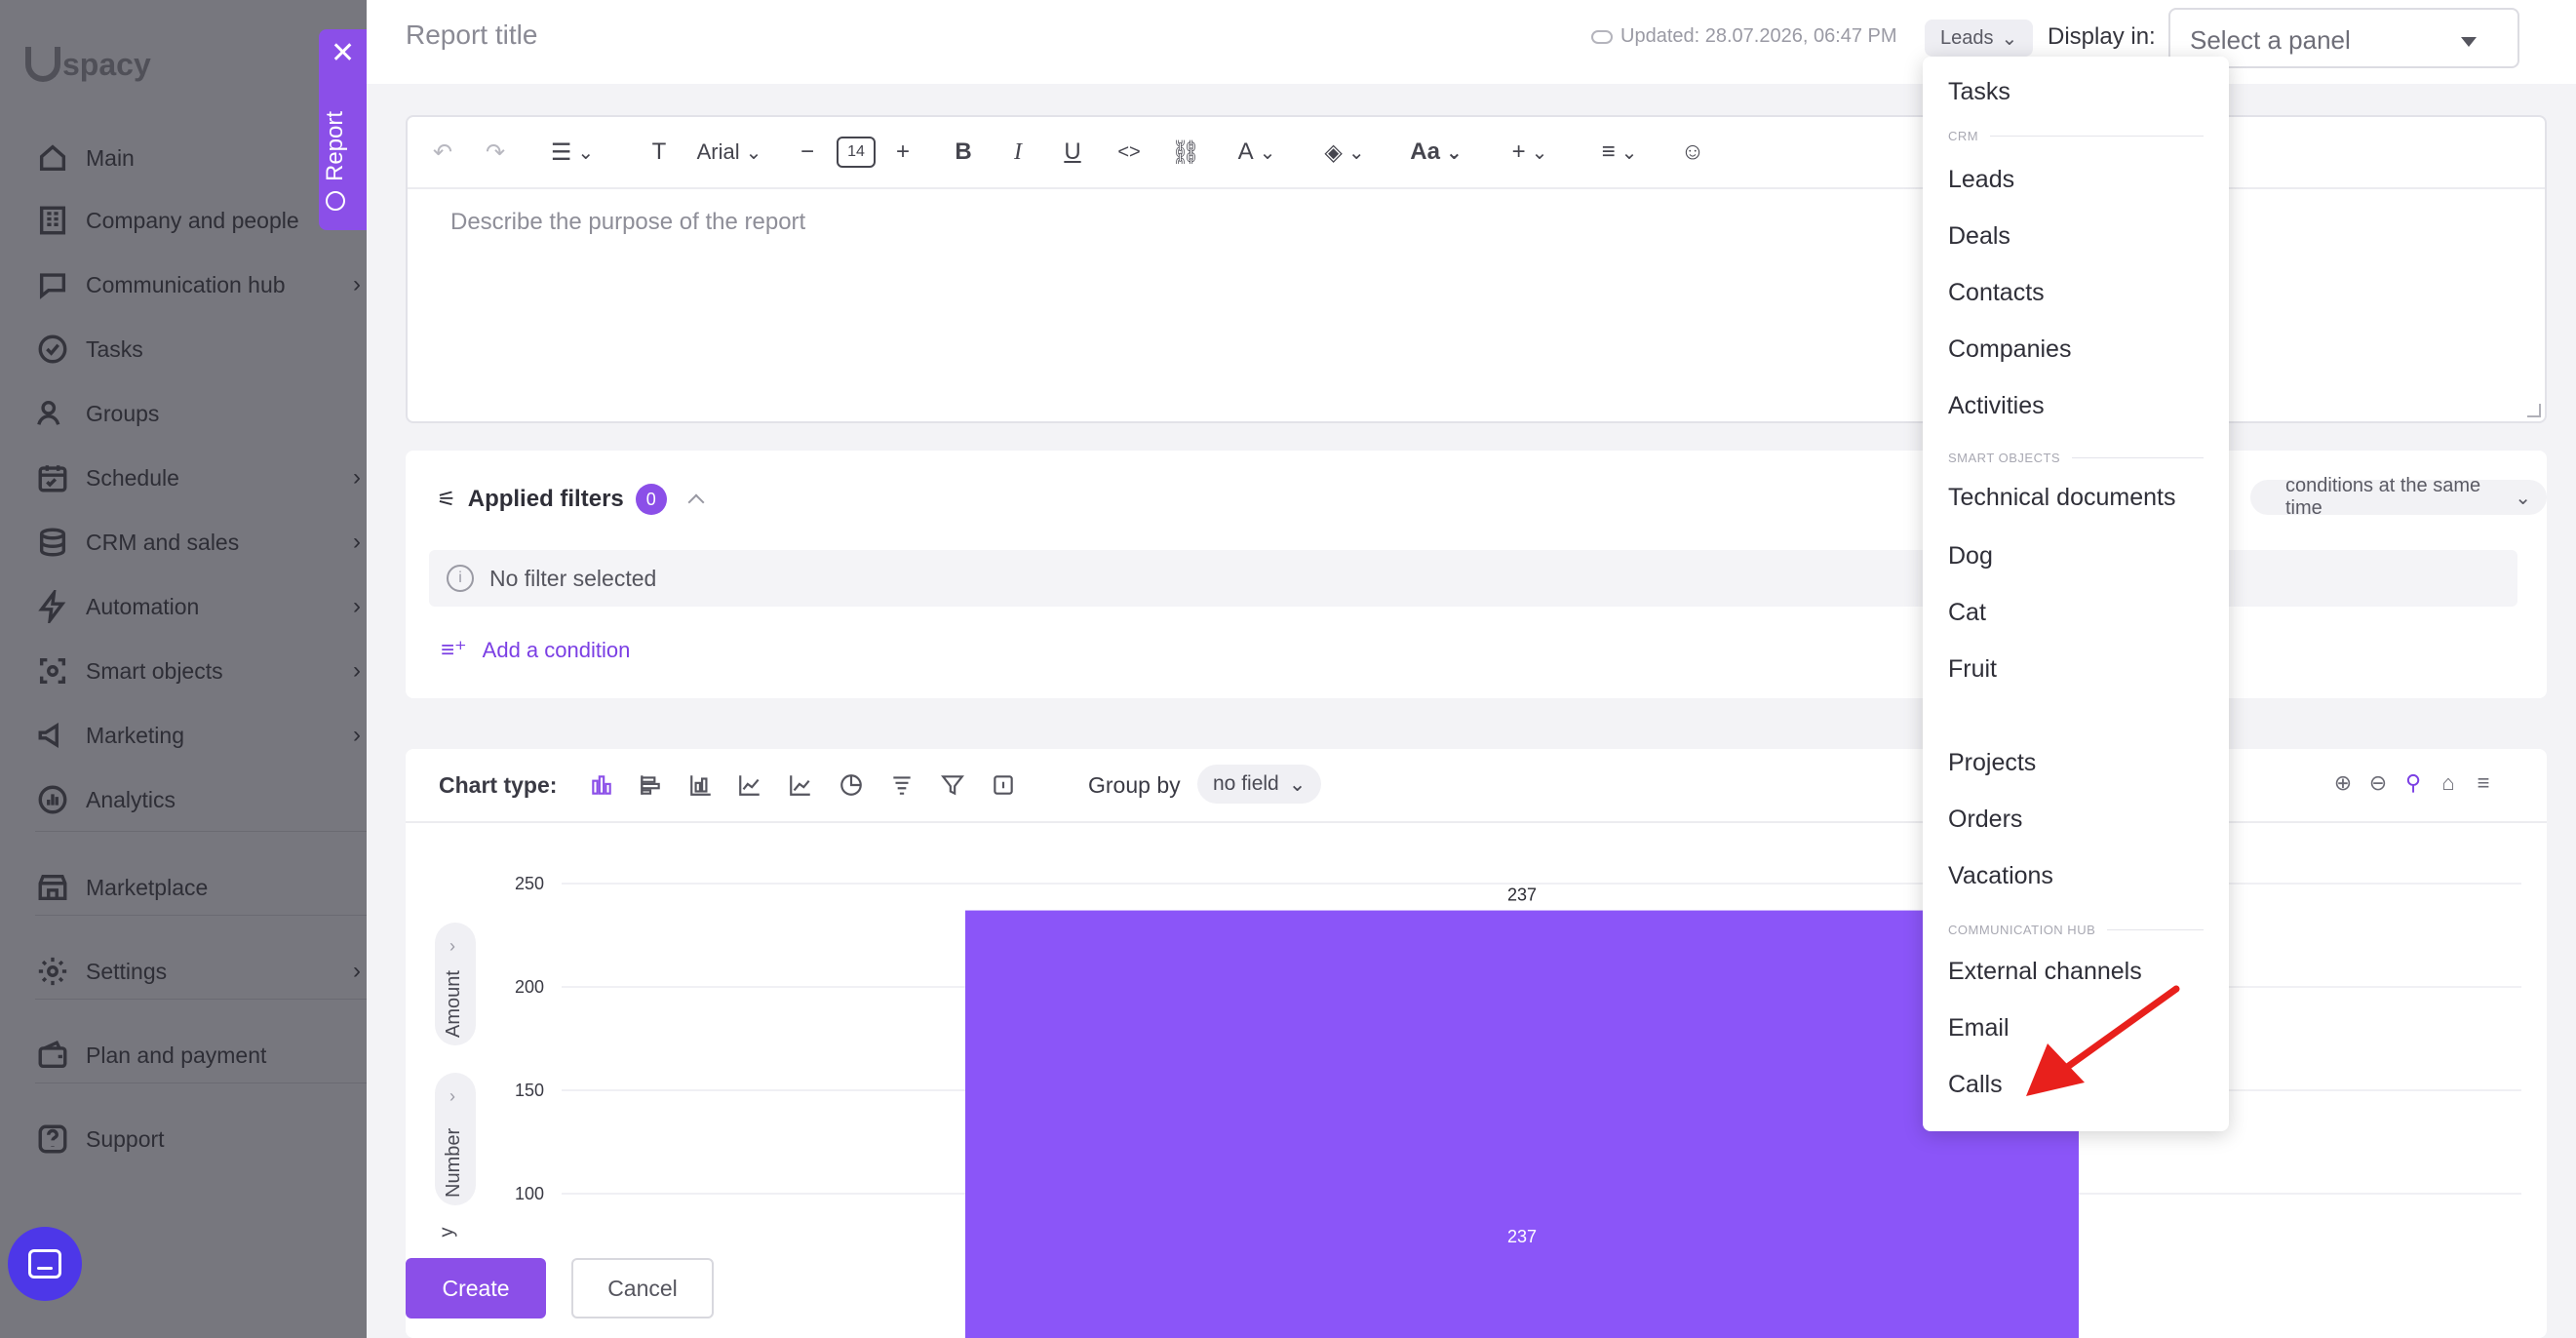  What do you see at coordinates (963, 153) in the screenshot?
I see `bold-icon: B` at bounding box center [963, 153].